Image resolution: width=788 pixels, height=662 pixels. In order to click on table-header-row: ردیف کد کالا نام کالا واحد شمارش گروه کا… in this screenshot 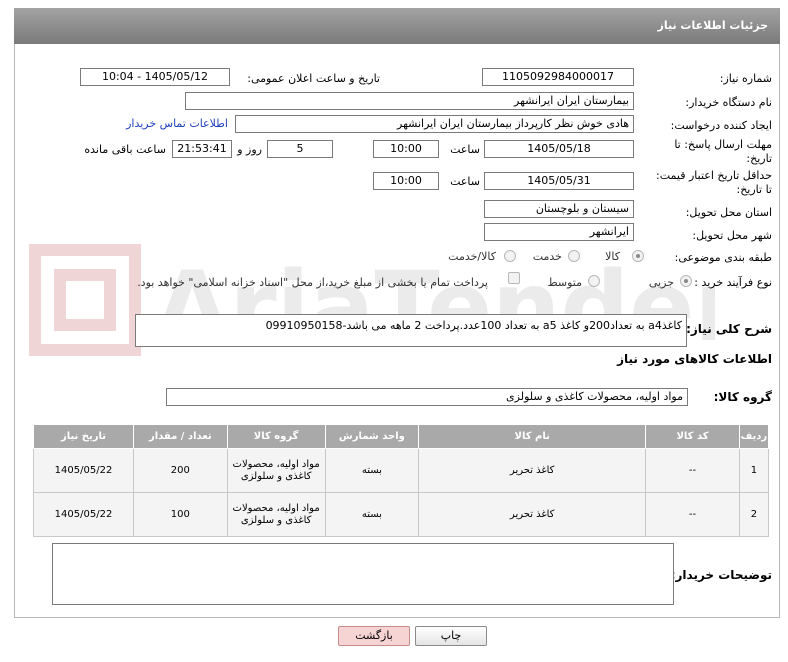, I will do `click(401, 436)`.